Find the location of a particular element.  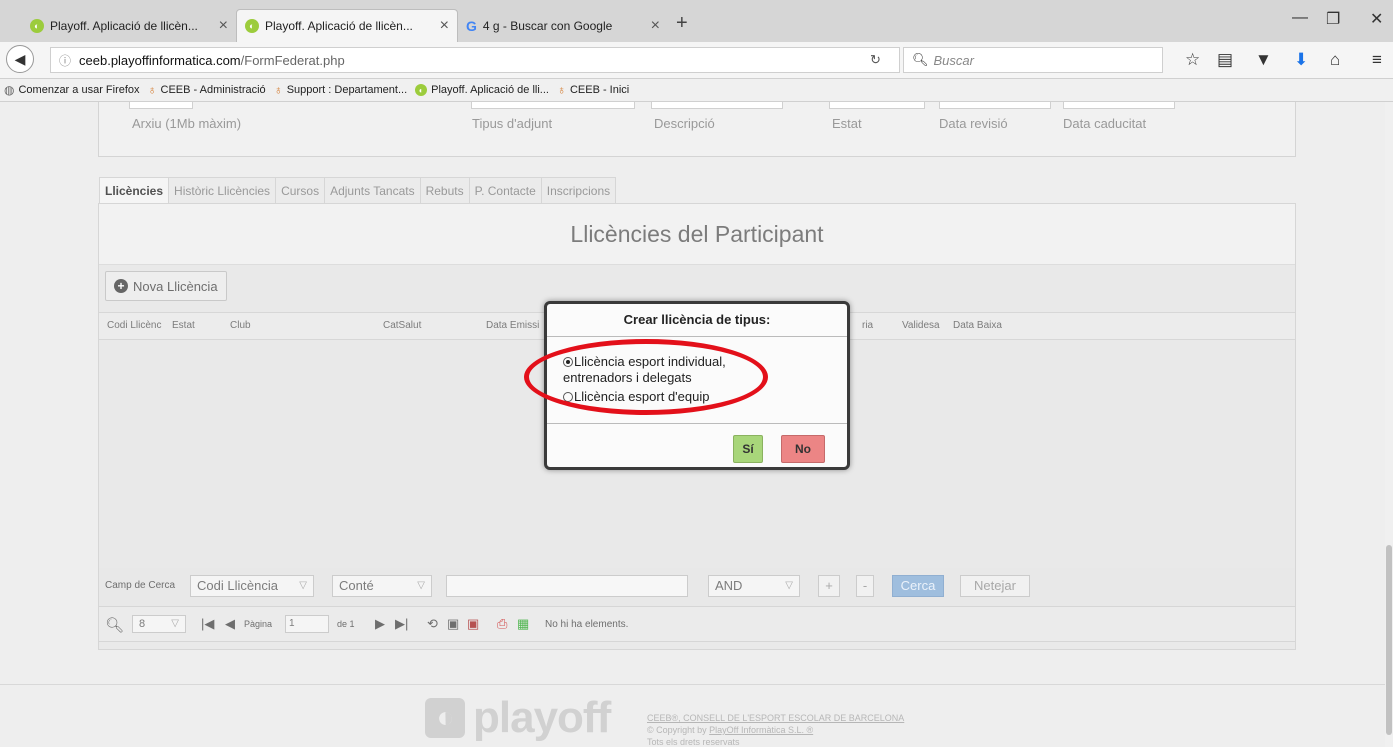

browser-tab-3: G 4 g - Buscar con Google × is located at coordinates (563, 25).